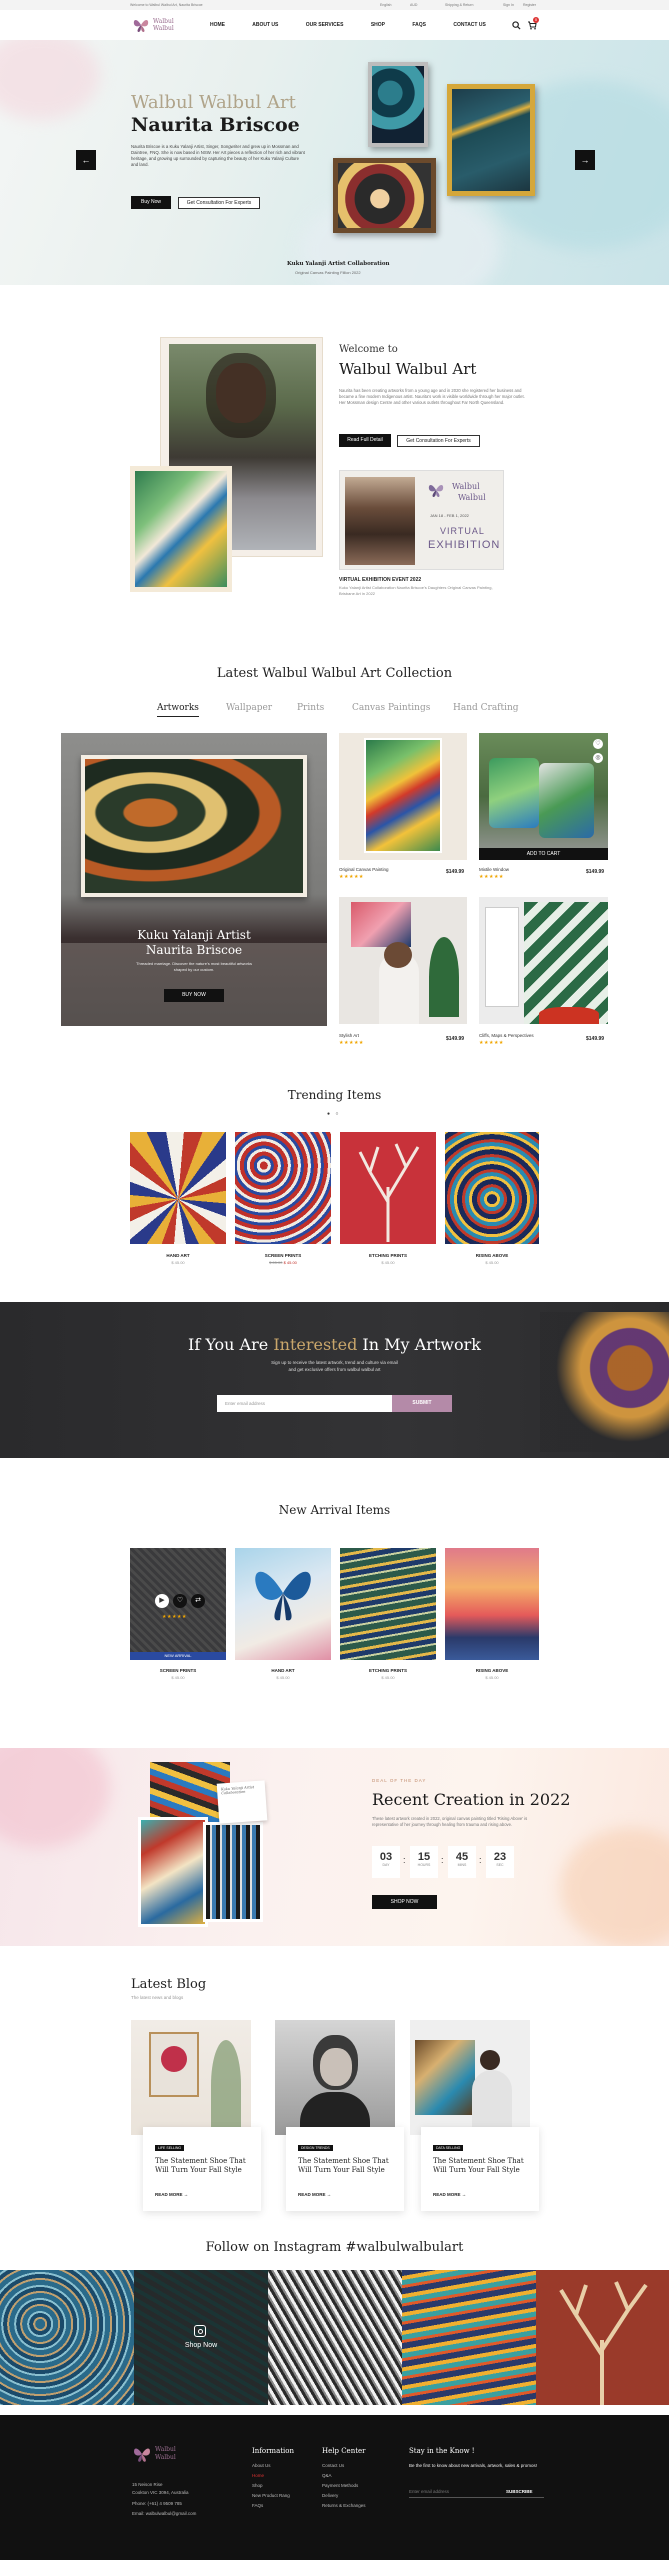 The height and width of the screenshot is (2560, 669). I want to click on tab-wallpaper: Wallpaper, so click(249, 708).